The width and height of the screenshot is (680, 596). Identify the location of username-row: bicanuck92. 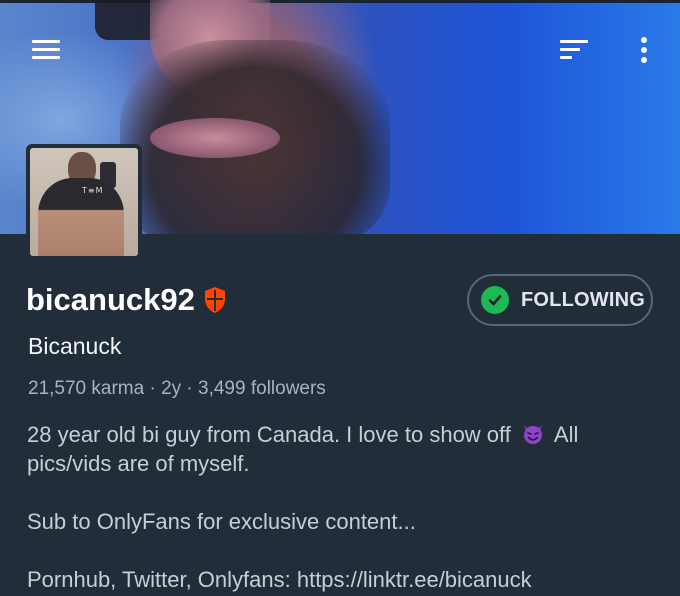
(126, 300).